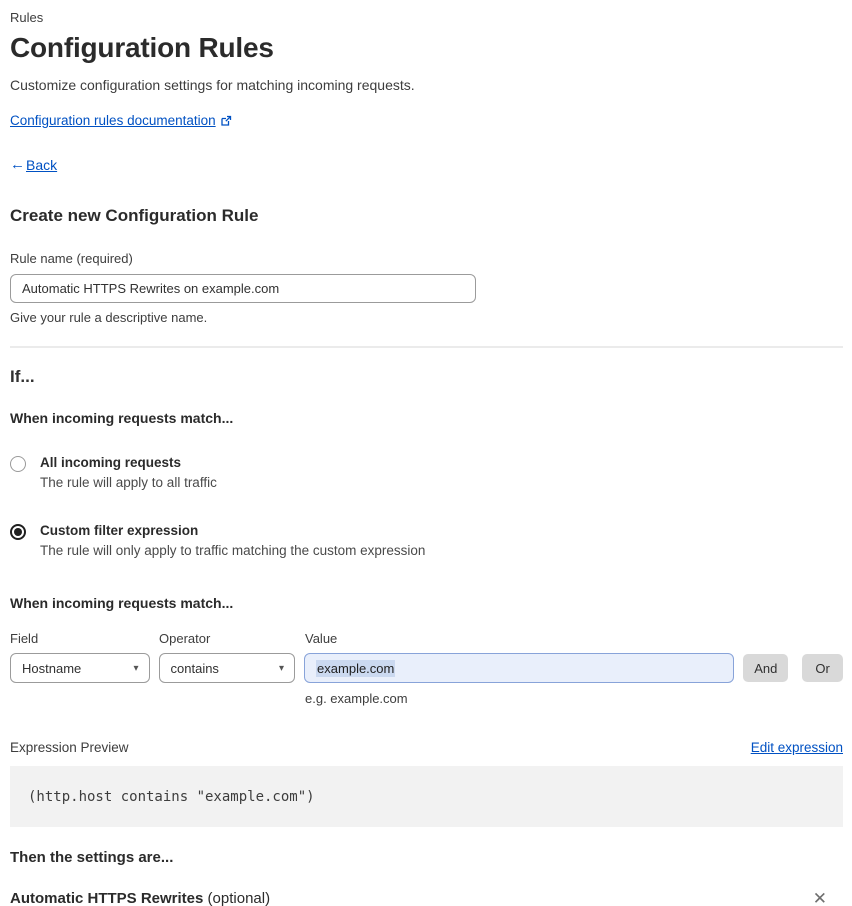  Describe the element at coordinates (237, 898) in the screenshot. I see `setting-optional-label: (optional)` at that location.